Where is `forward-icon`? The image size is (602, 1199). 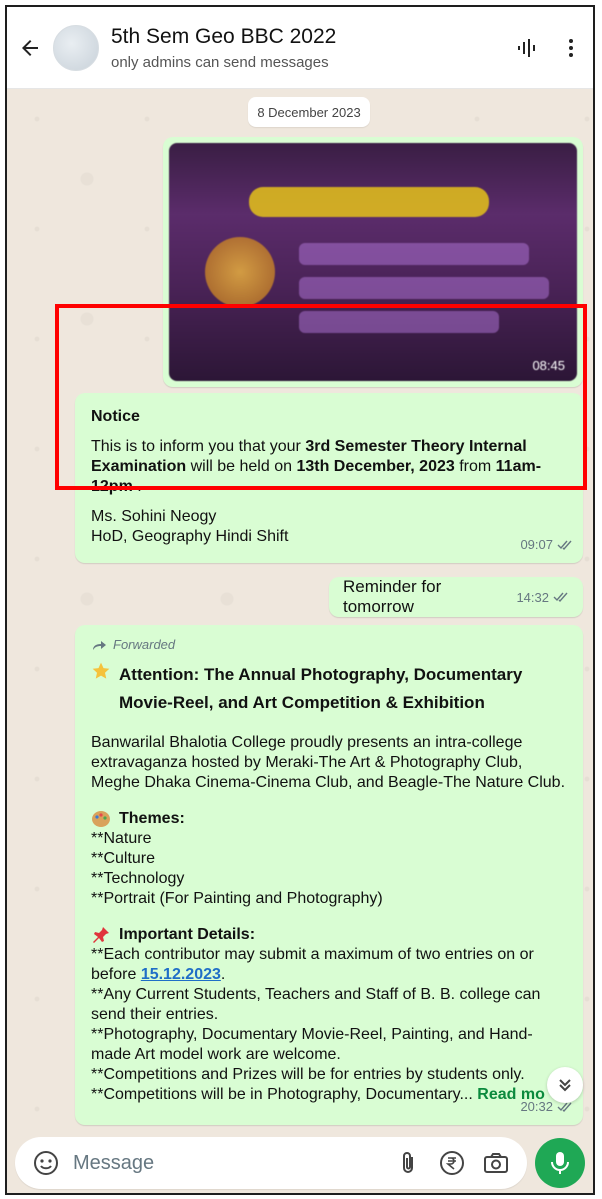 forward-icon is located at coordinates (99, 645).